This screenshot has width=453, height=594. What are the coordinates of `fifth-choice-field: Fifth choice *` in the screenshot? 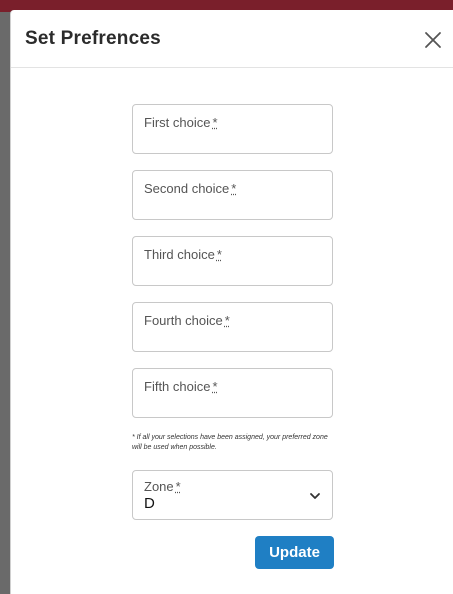 It's located at (232, 393).